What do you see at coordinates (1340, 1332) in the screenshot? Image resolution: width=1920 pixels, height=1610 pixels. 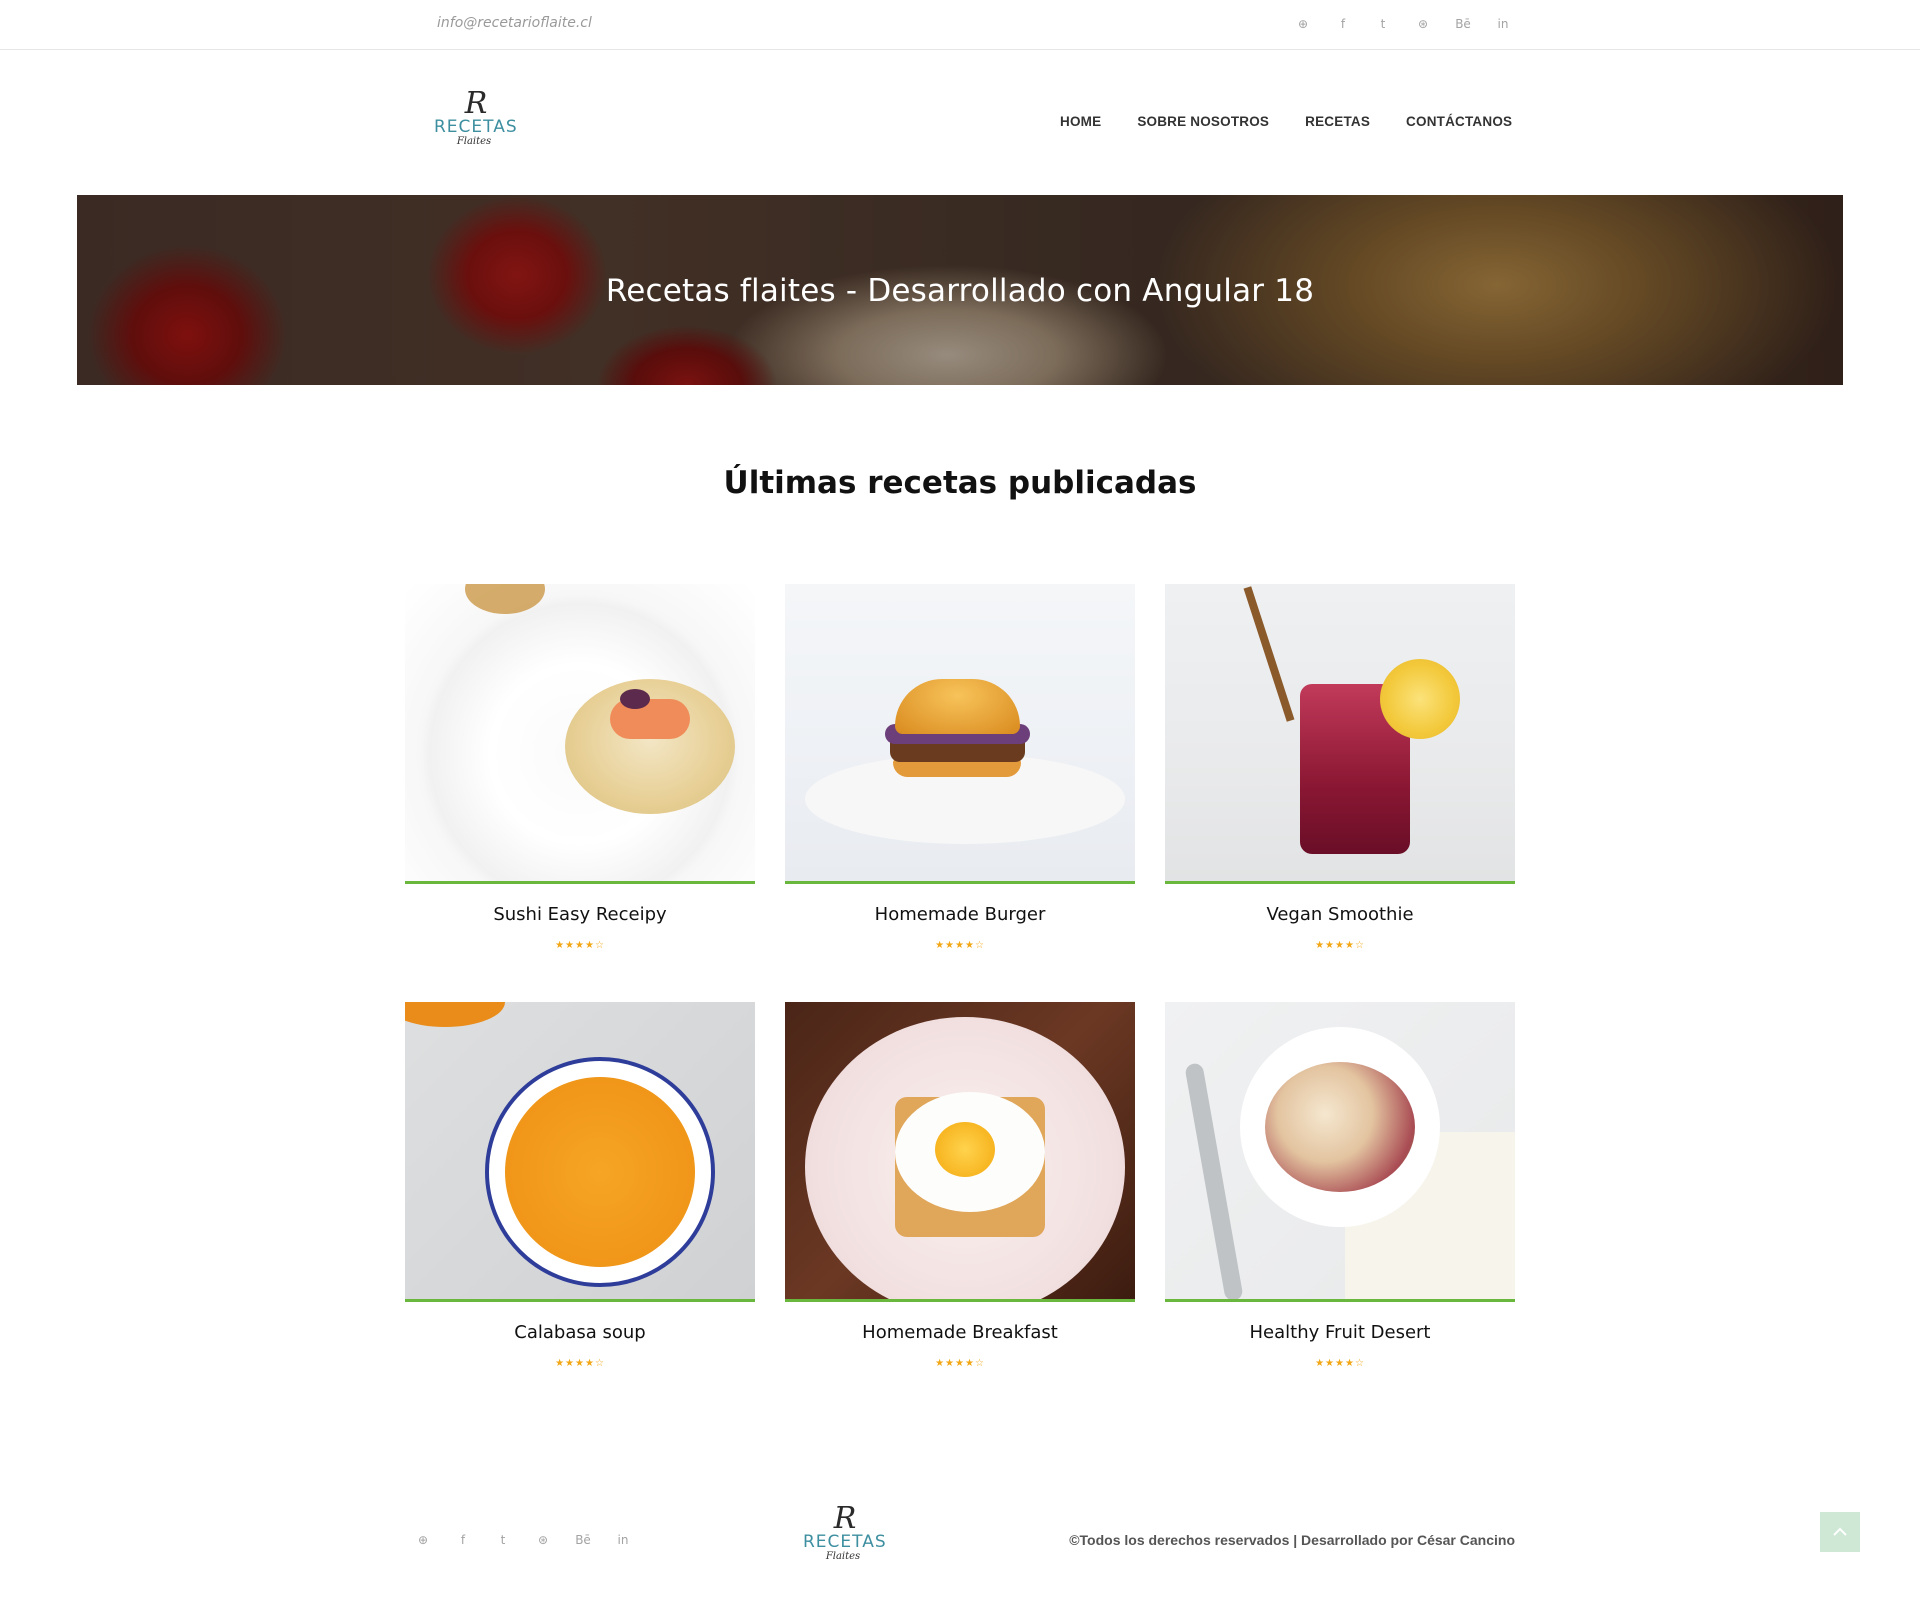 I see `recipe-name: Healthy Fruit Desert` at bounding box center [1340, 1332].